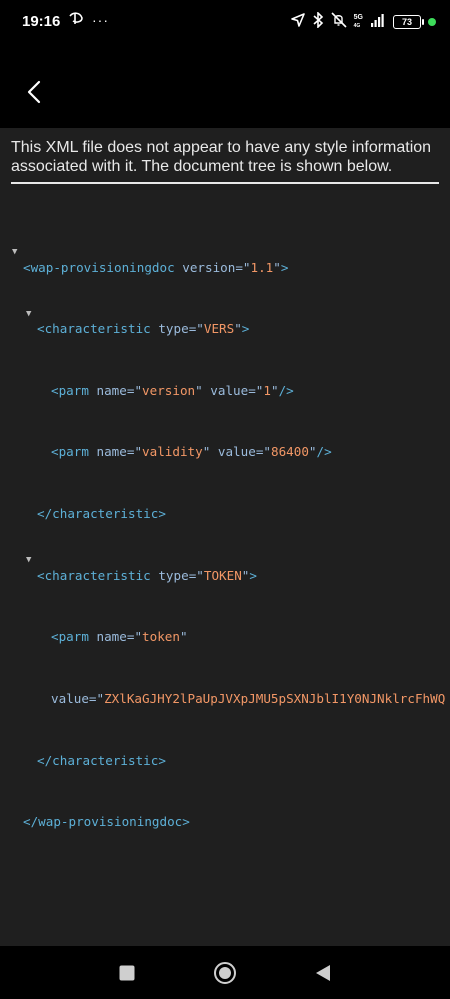  Describe the element at coordinates (225, 22) in the screenshot. I see `status-bar: 19:16 ··· 5G 4G 73` at that location.